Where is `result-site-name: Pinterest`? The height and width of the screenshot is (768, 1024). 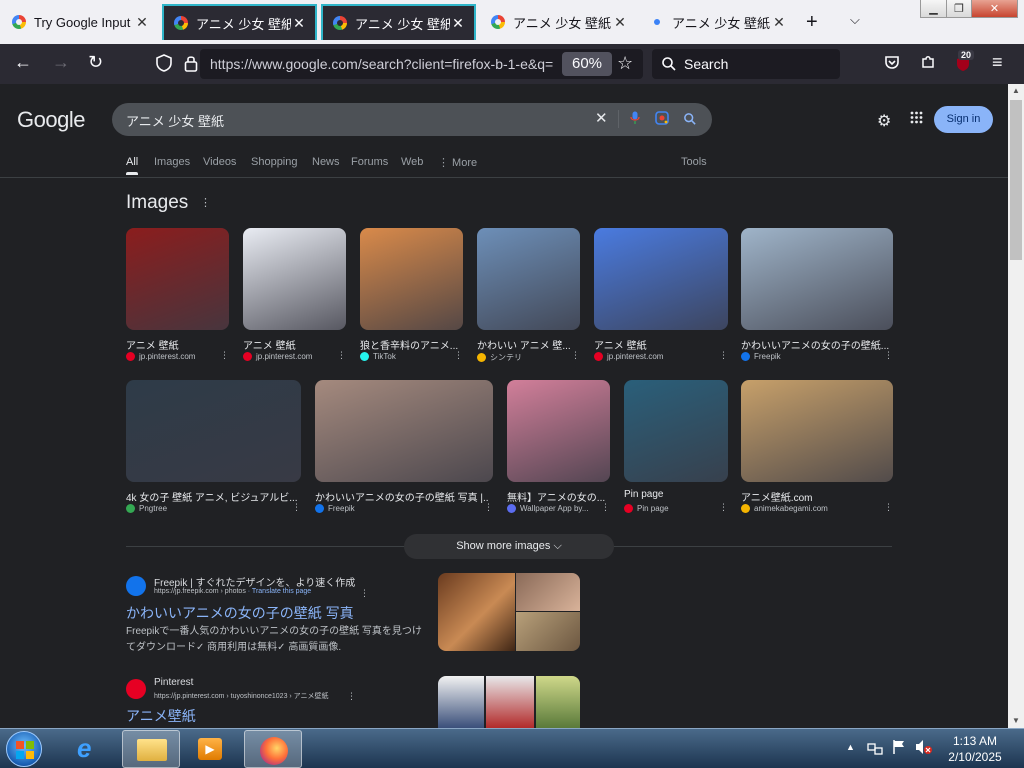
result-site-name: Pinterest is located at coordinates (173, 682).